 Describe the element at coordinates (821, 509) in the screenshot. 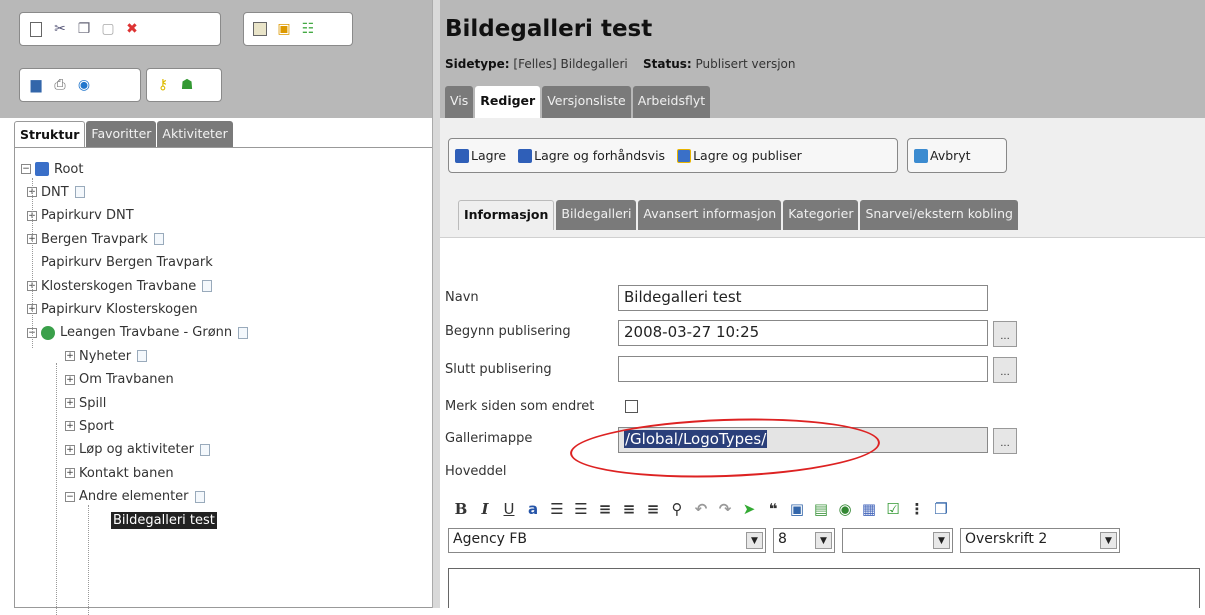

I see `insert-document-icon: ▤` at that location.